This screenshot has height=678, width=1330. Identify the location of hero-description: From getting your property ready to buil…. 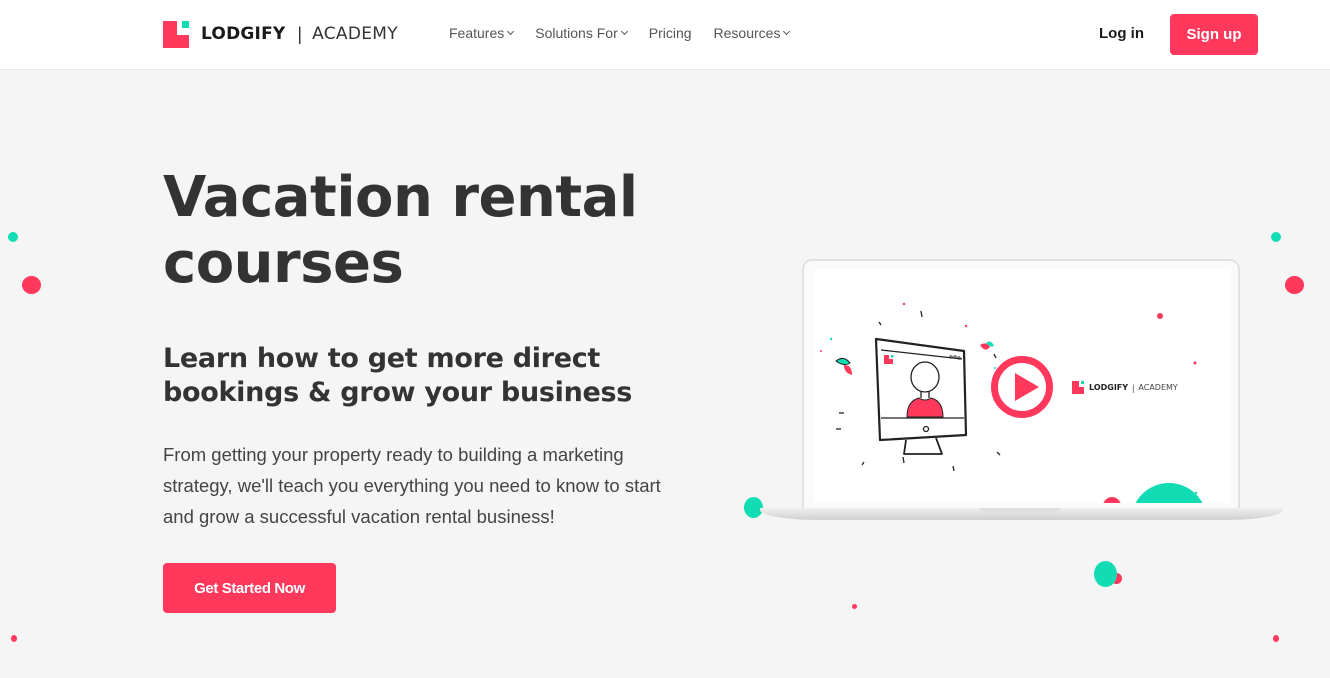
(412, 485).